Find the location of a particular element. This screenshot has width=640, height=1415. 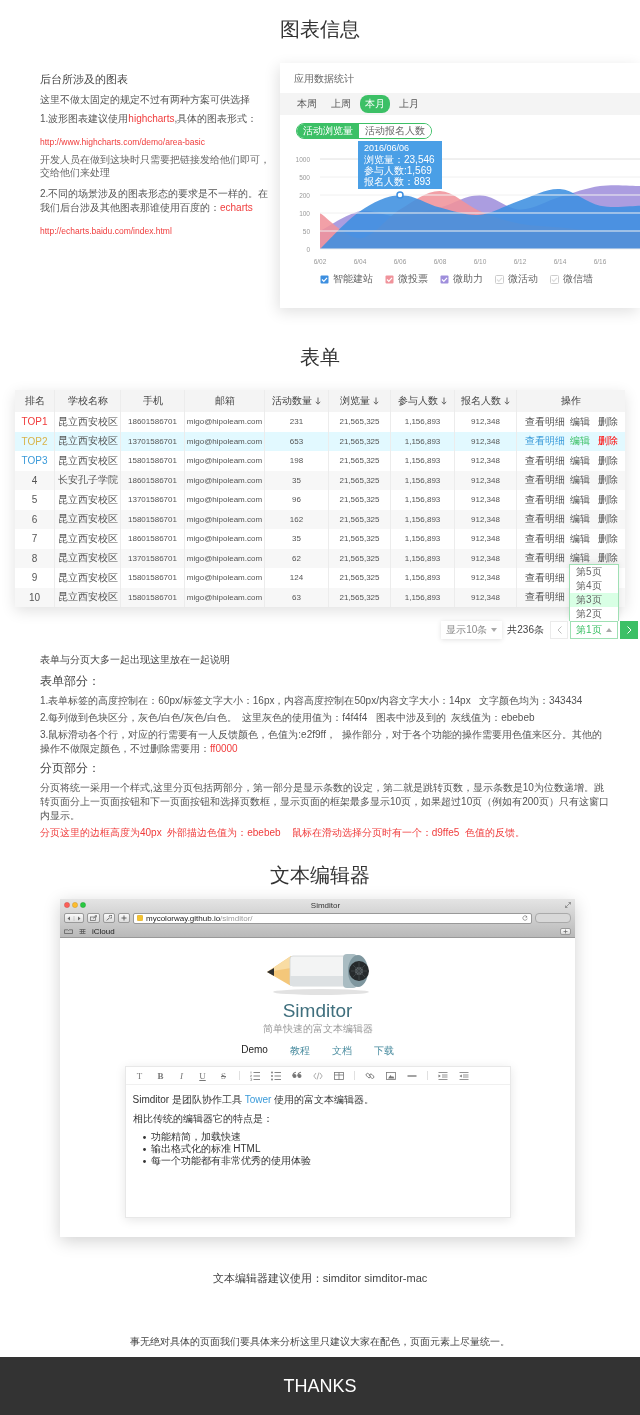

legend-item: 微信墙 is located at coordinates (571, 279).